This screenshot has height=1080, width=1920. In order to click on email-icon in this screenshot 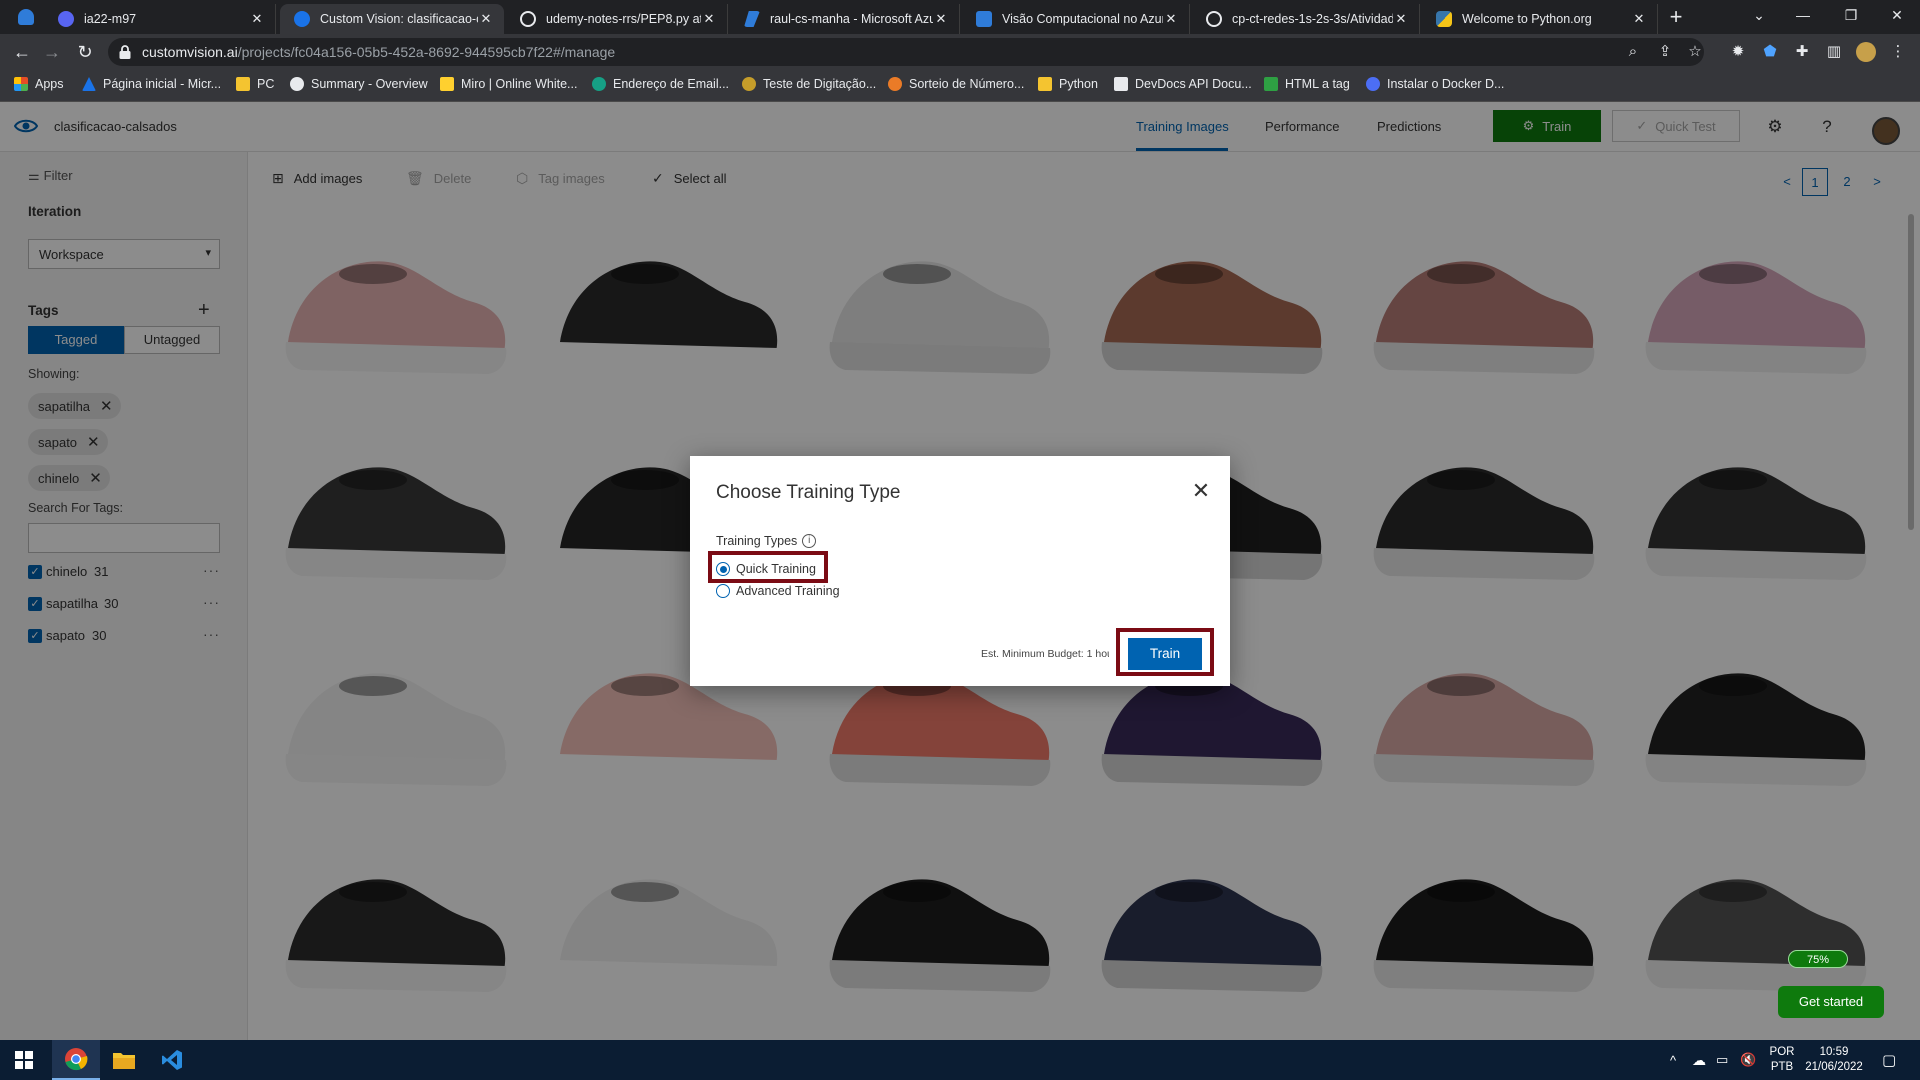, I will do `click(599, 84)`.